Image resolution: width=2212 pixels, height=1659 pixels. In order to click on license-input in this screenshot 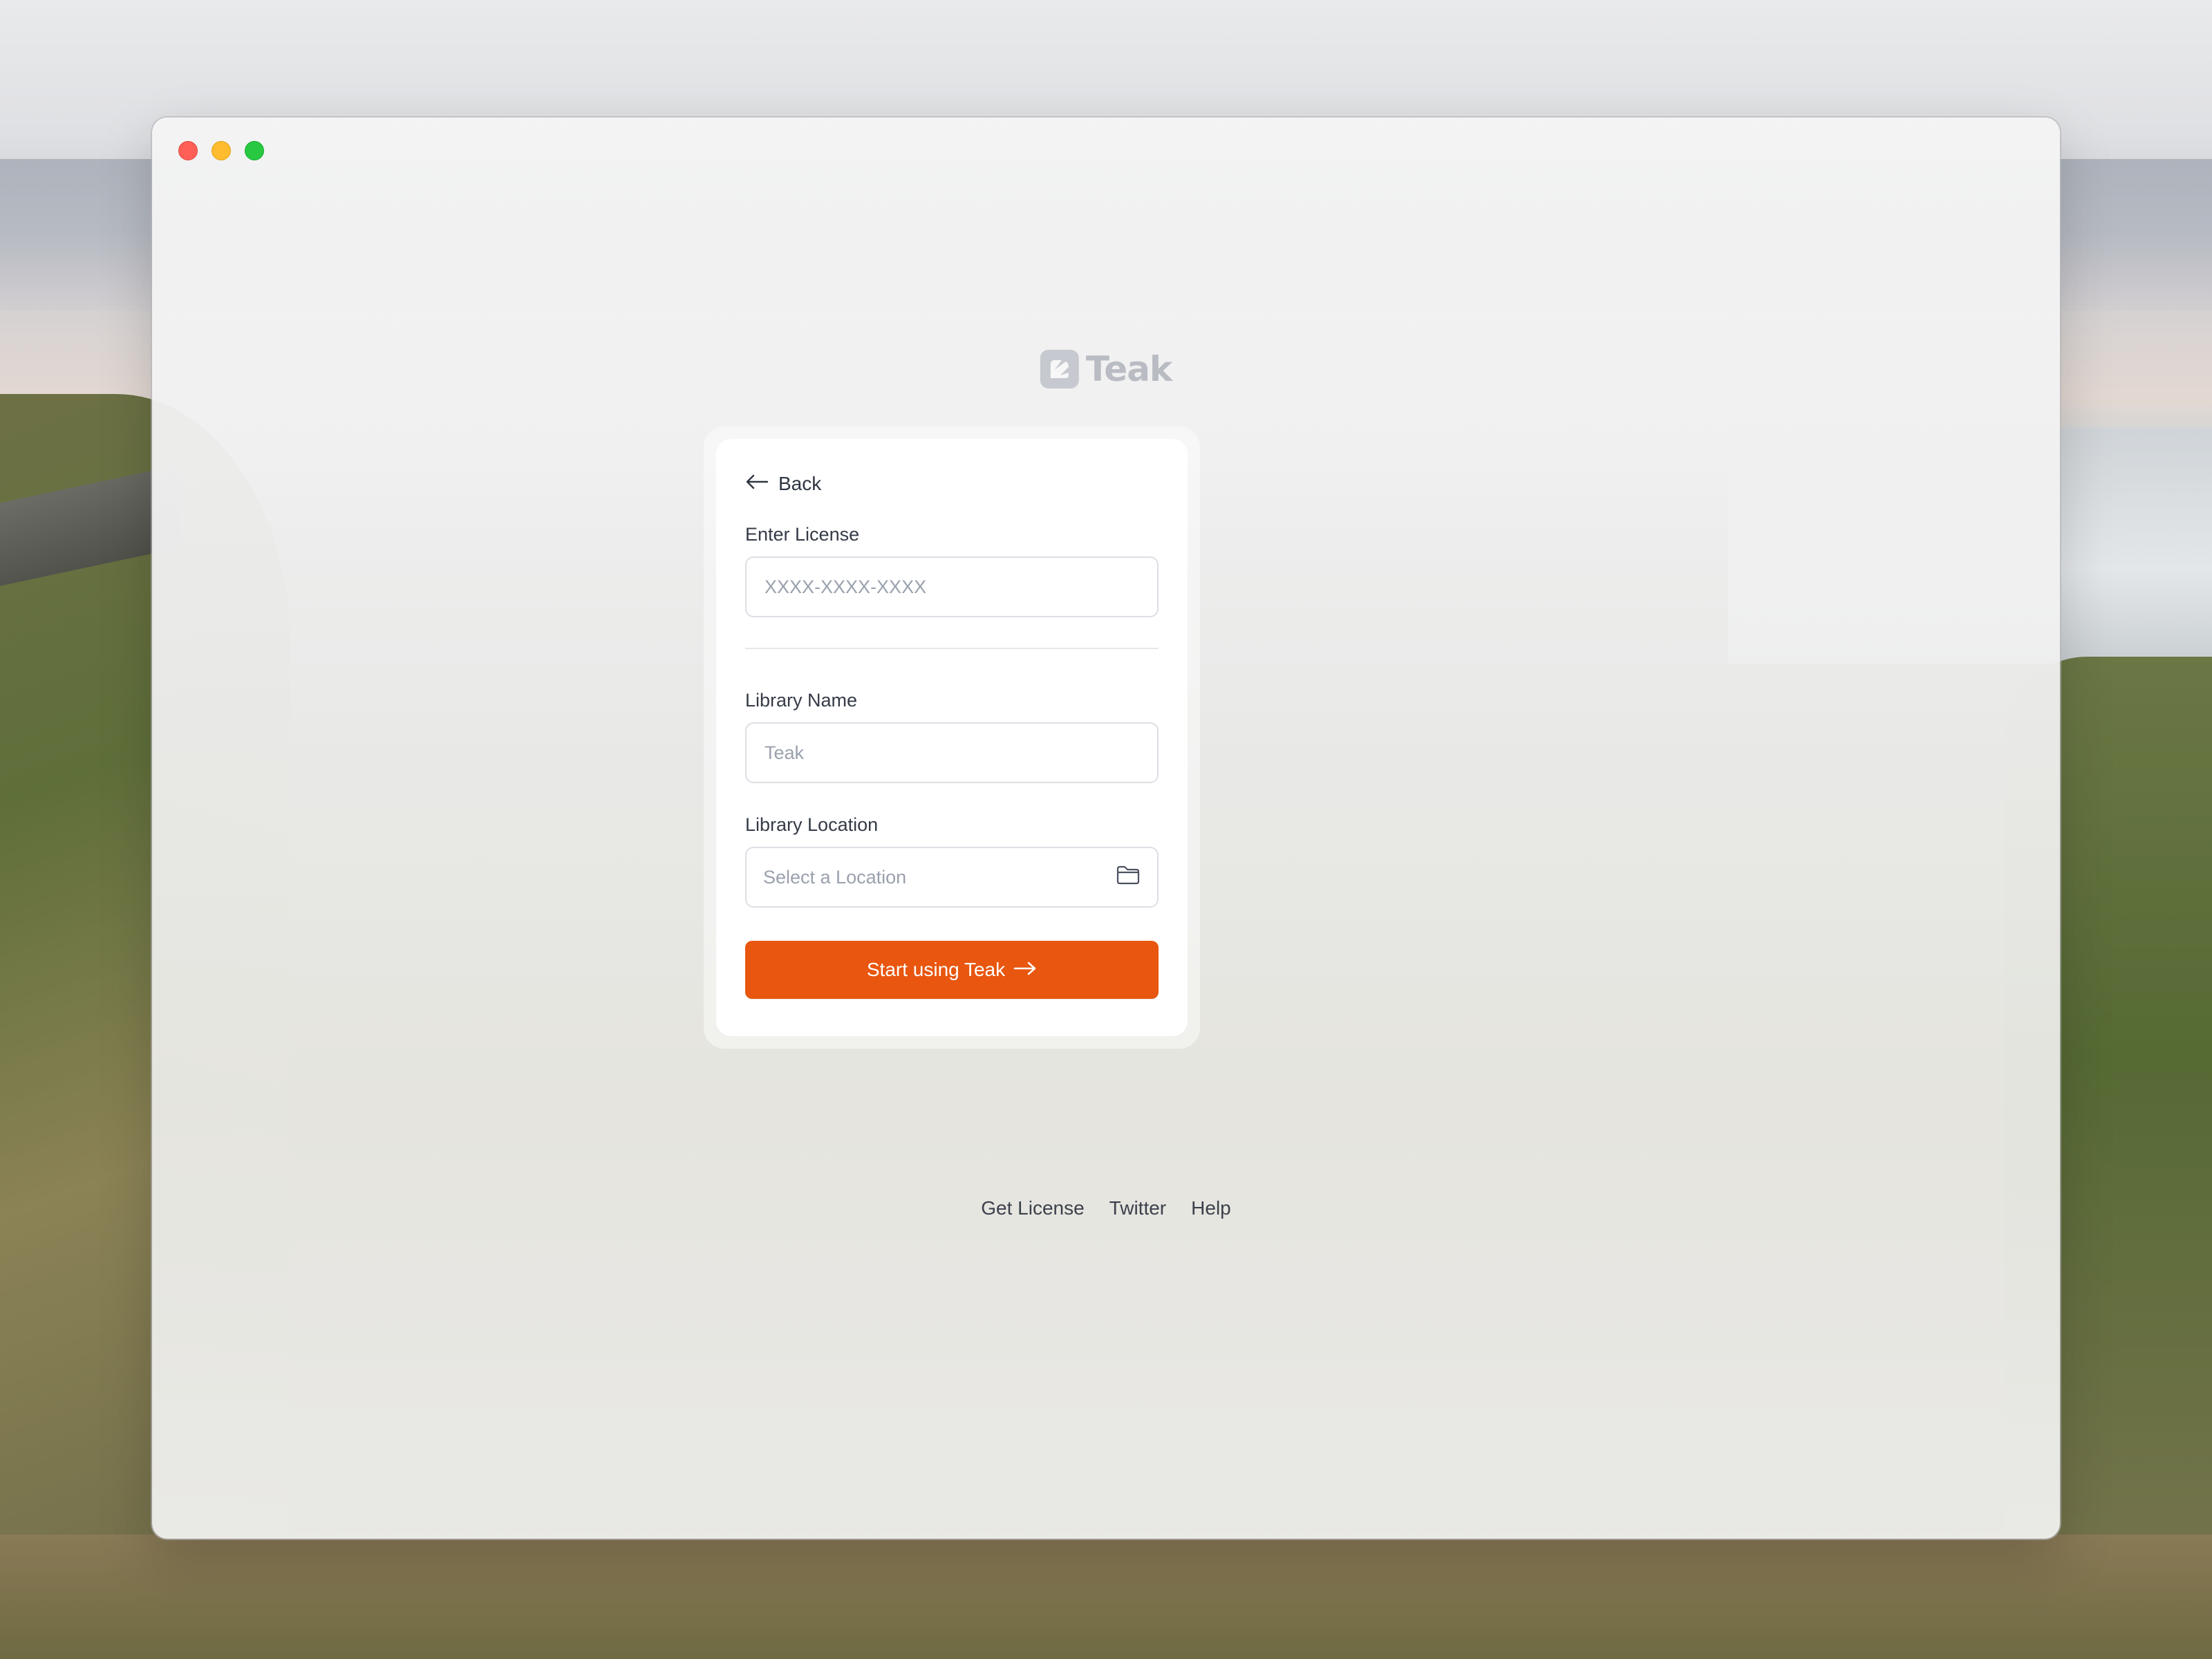, I will do `click(952, 587)`.